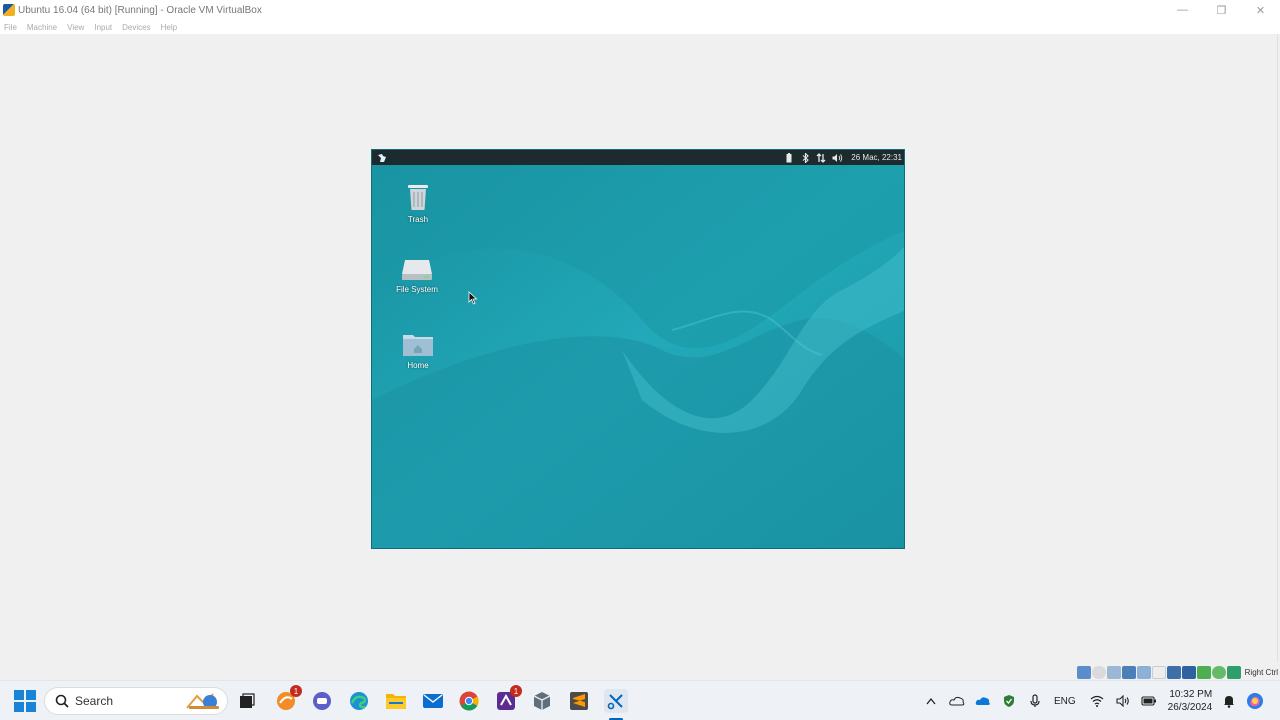 This screenshot has width=1280, height=720. What do you see at coordinates (983, 700) in the screenshot?
I see `onedrive-icon` at bounding box center [983, 700].